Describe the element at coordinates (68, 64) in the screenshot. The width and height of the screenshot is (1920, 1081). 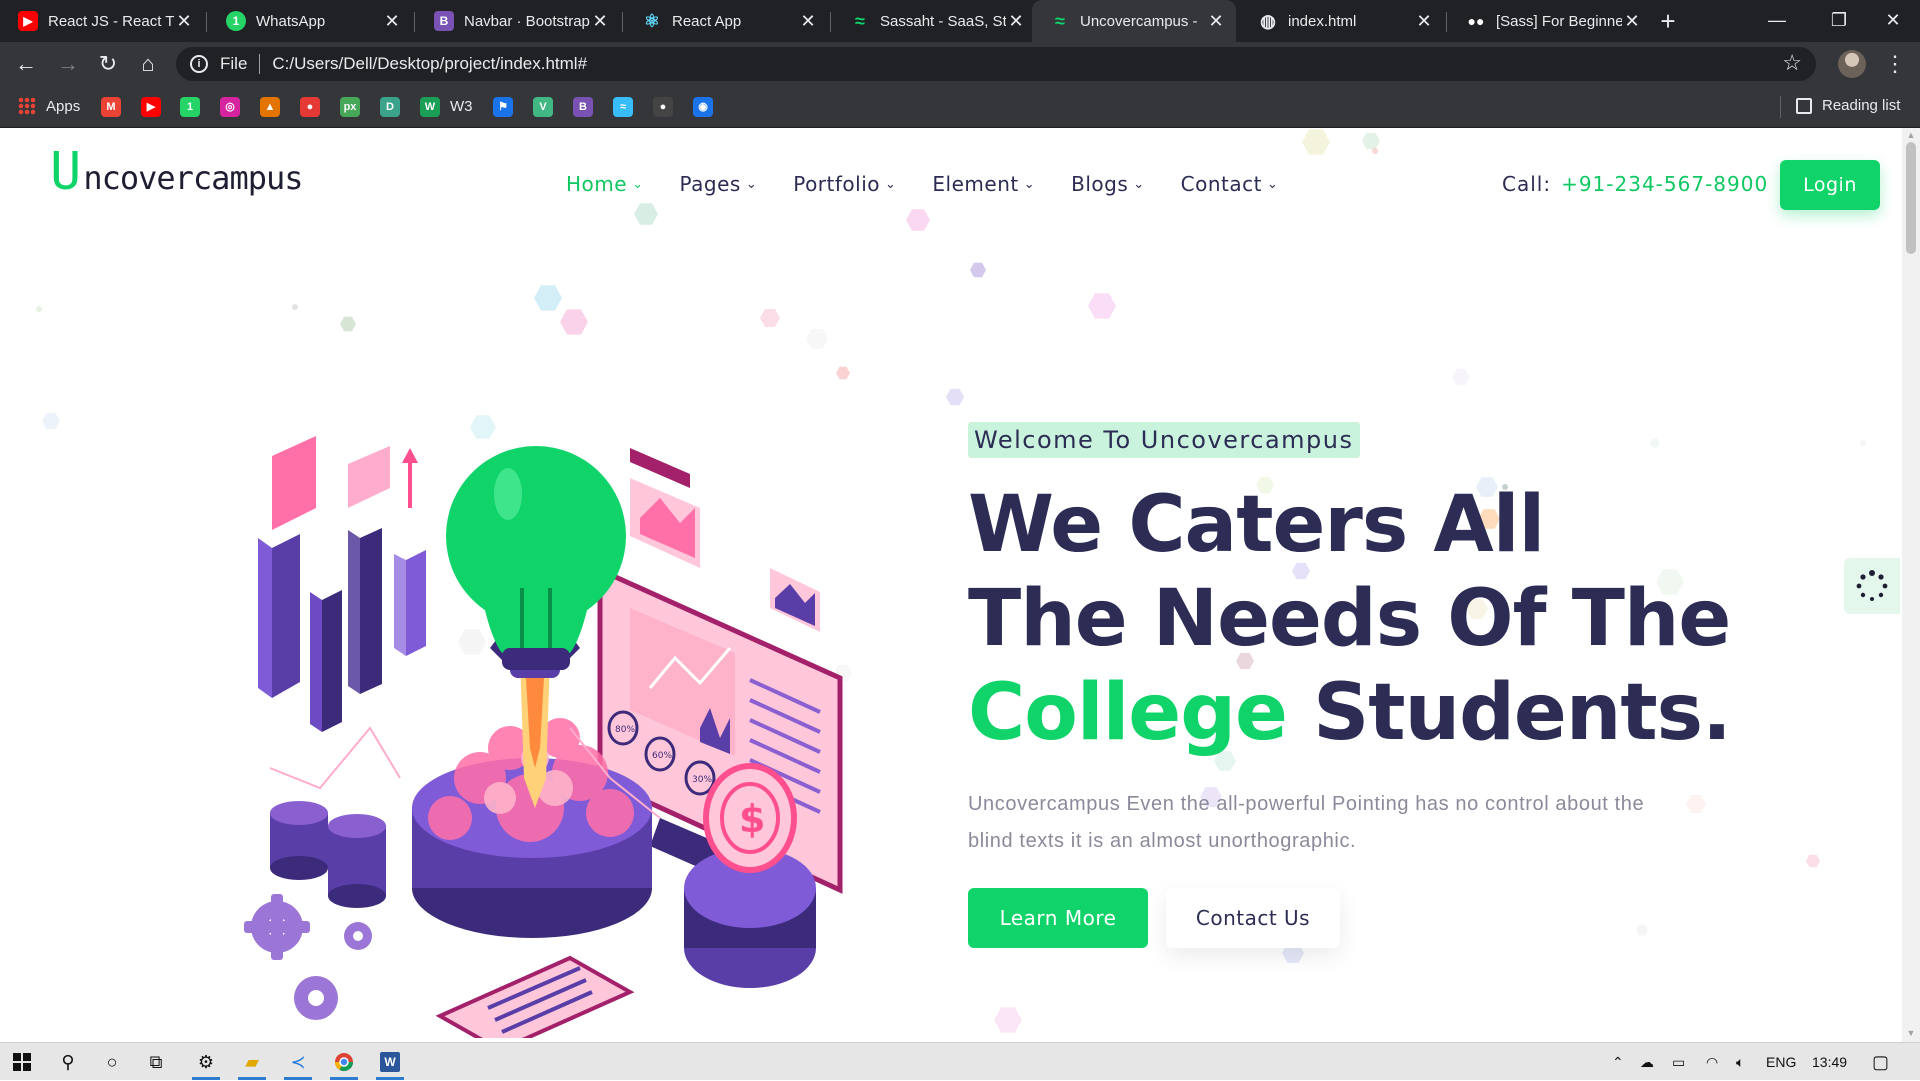
I see `forward-button: →` at that location.